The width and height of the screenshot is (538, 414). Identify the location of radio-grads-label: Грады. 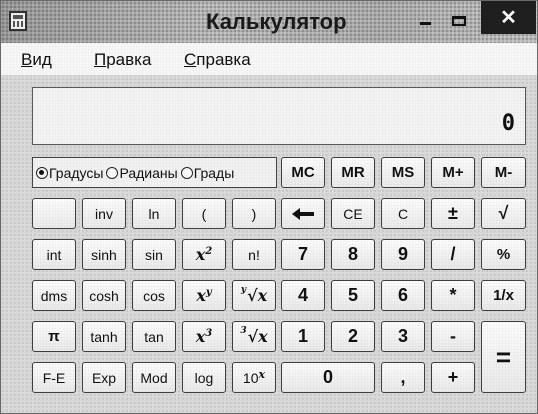
(214, 172).